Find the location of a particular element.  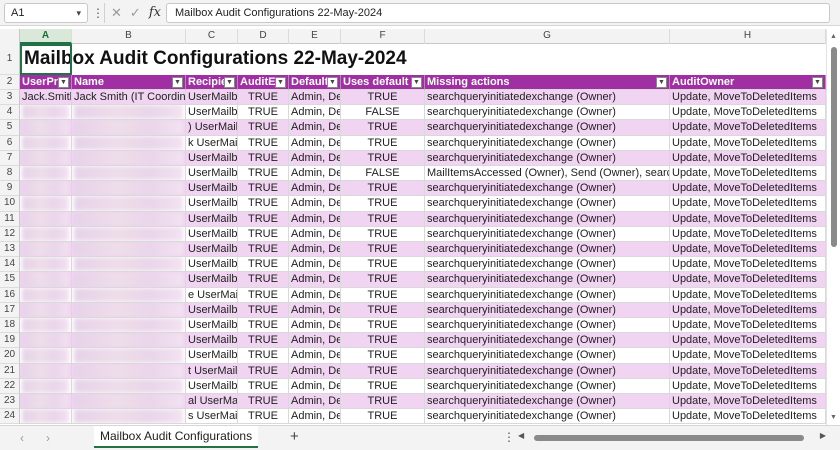

column-header-c: C is located at coordinates (212, 36).